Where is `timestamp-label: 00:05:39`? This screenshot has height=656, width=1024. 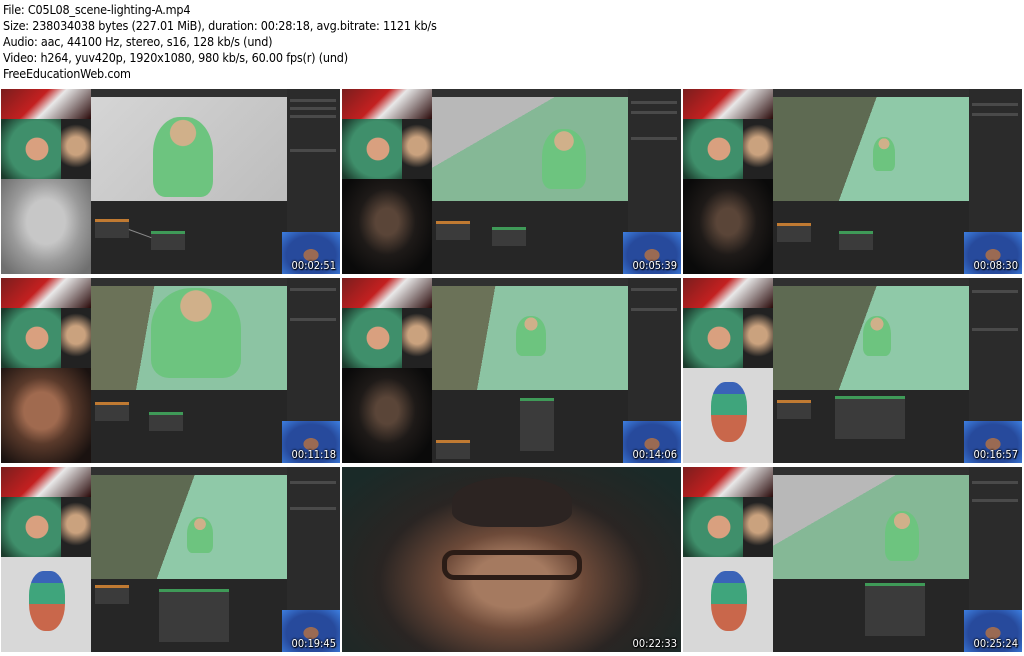 timestamp-label: 00:05:39 is located at coordinates (654, 265).